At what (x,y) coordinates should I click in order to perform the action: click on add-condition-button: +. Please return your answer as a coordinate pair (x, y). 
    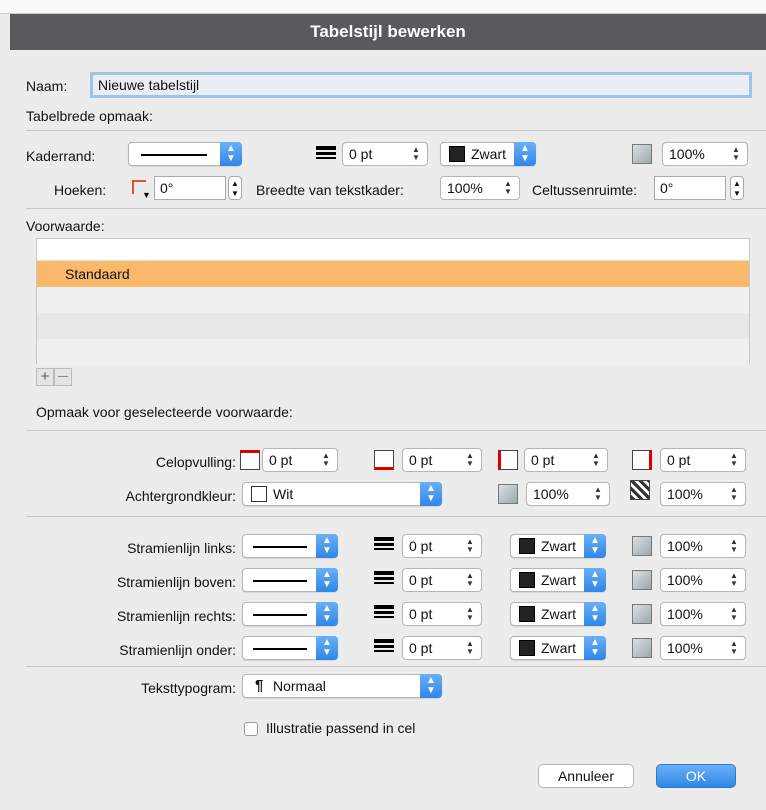
    Looking at the image, I should click on (45, 377).